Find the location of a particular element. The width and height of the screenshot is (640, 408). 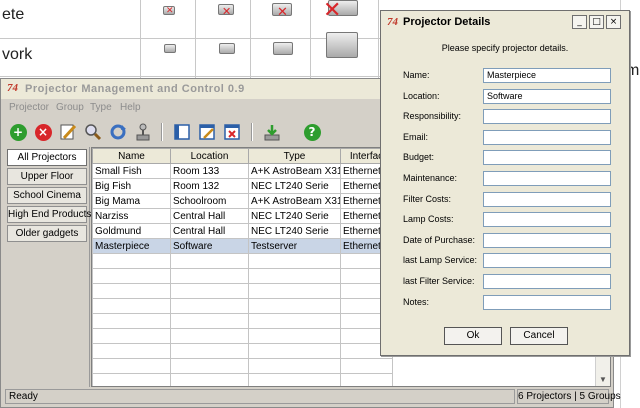

add-projector-button: + is located at coordinates (18, 132).